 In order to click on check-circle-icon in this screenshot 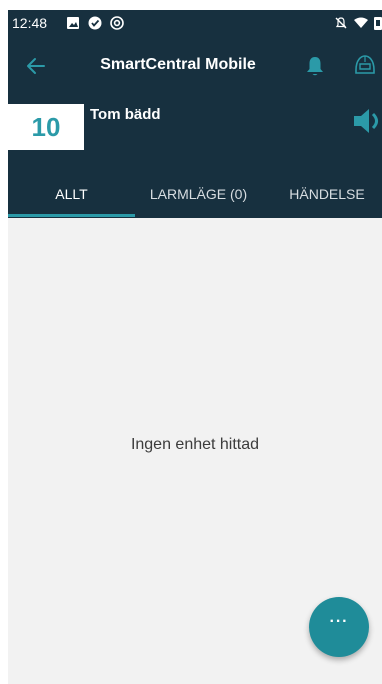, I will do `click(95, 23)`.